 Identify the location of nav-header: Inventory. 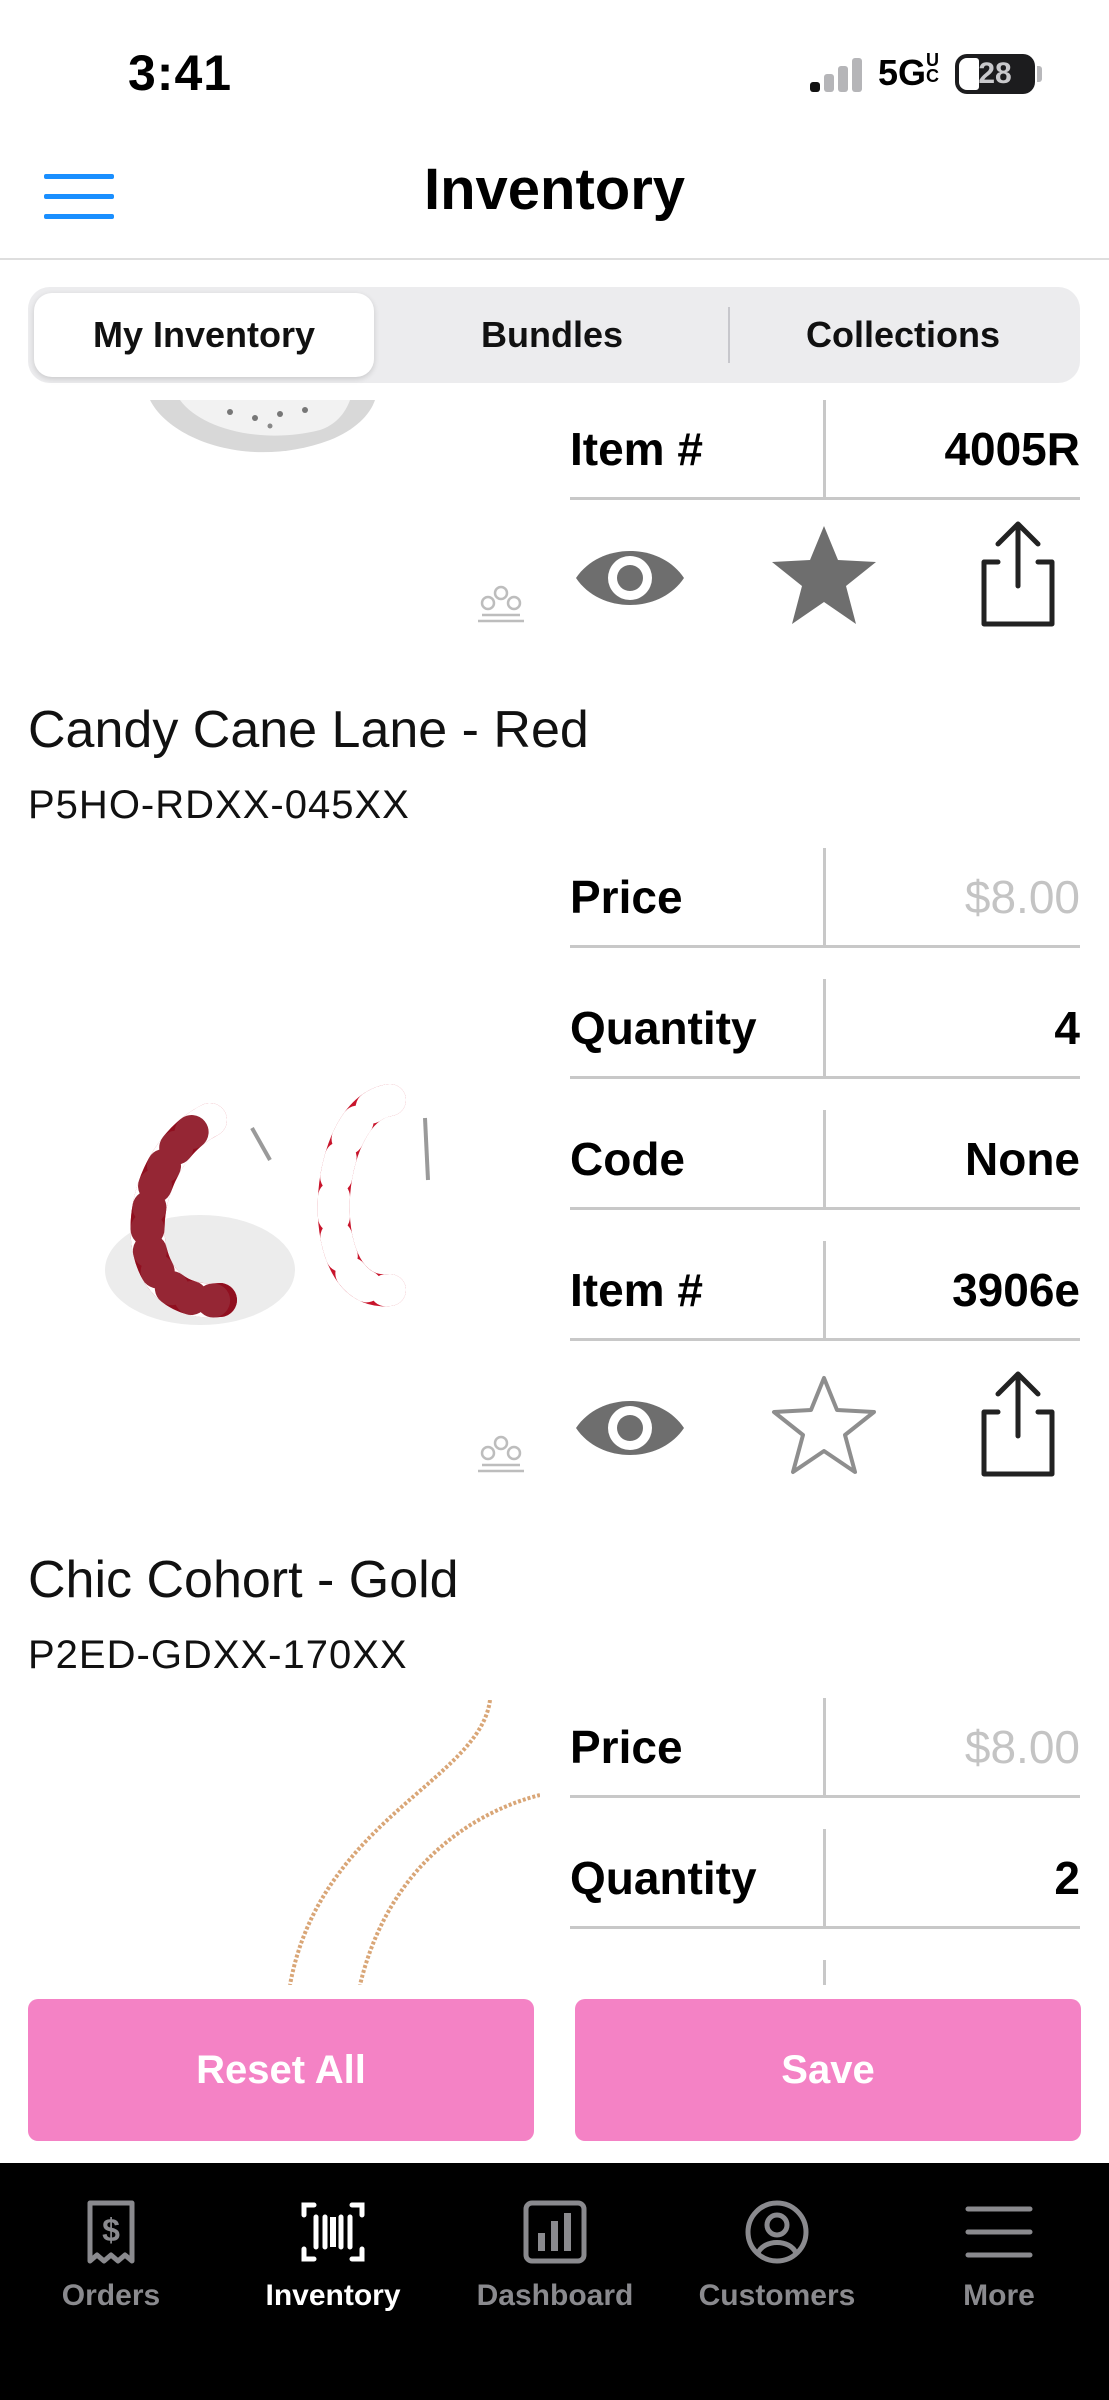
(554, 200).